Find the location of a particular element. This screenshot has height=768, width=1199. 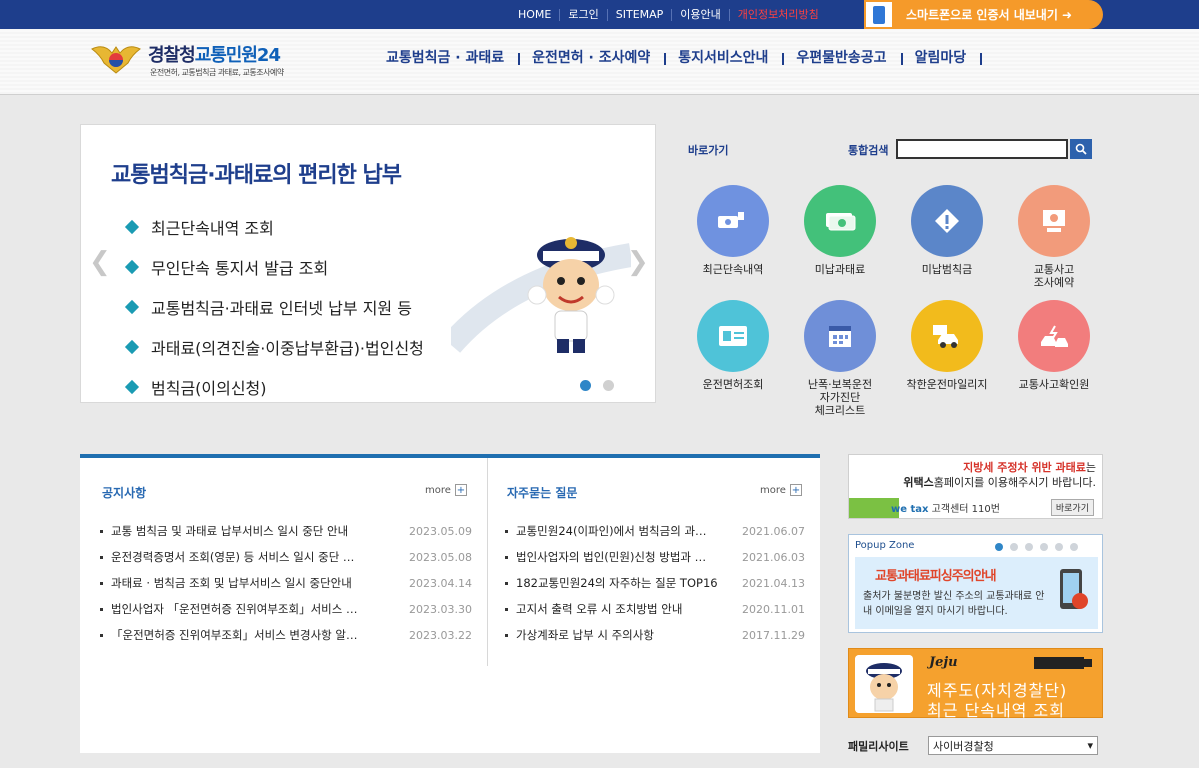

slider-prev-button: ❮ is located at coordinates (100, 262).